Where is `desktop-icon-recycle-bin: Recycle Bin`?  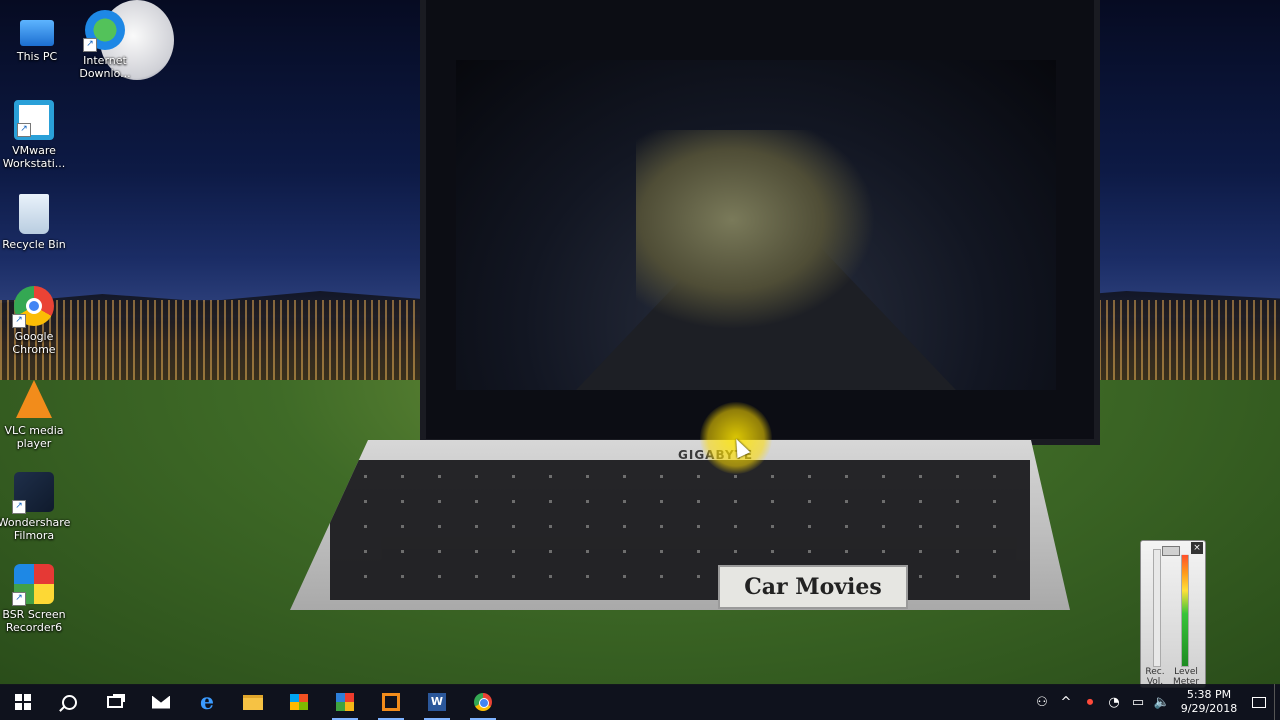
desktop-icon-recycle-bin: Recycle Bin is located at coordinates (35, 222).